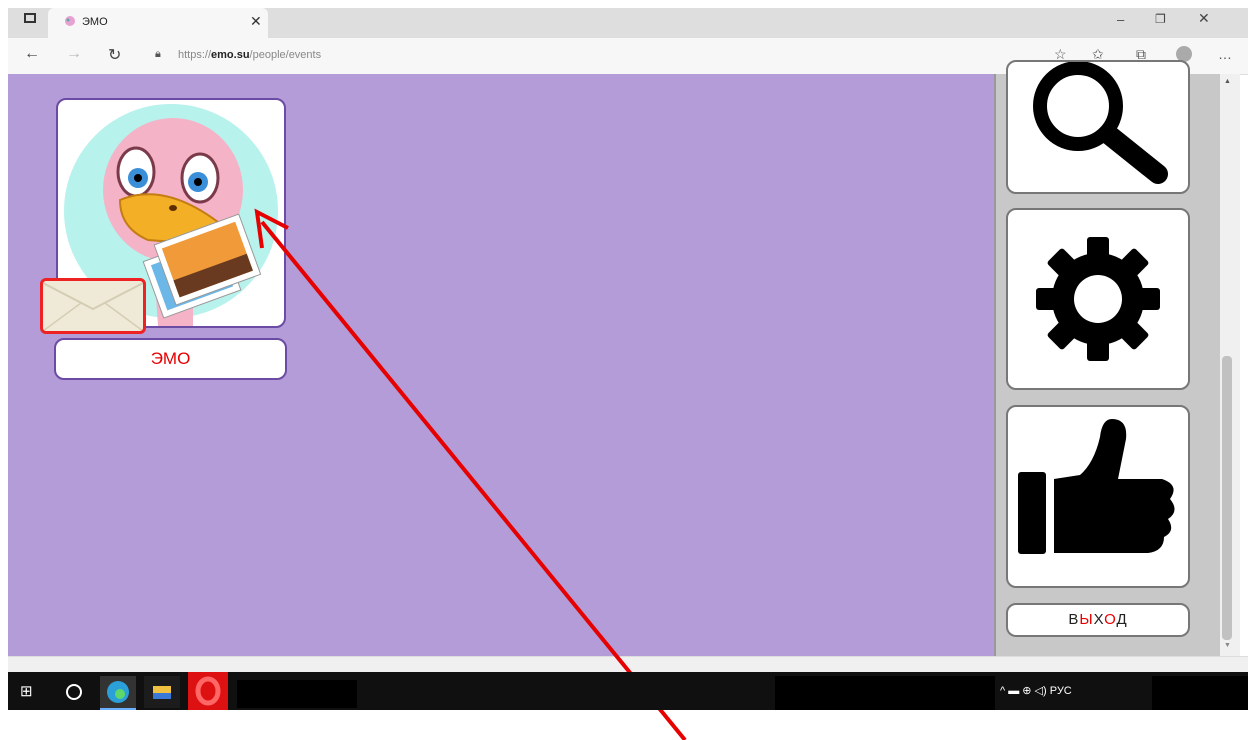 The image size is (1248, 740). What do you see at coordinates (208, 691) in the screenshot?
I see `opera-browser-icon` at bounding box center [208, 691].